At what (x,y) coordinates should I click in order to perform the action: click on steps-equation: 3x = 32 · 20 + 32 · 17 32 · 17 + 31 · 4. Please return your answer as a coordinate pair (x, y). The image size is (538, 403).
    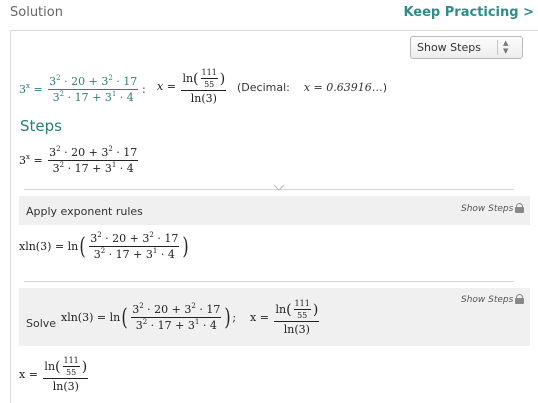
    Looking at the image, I should click on (79, 160).